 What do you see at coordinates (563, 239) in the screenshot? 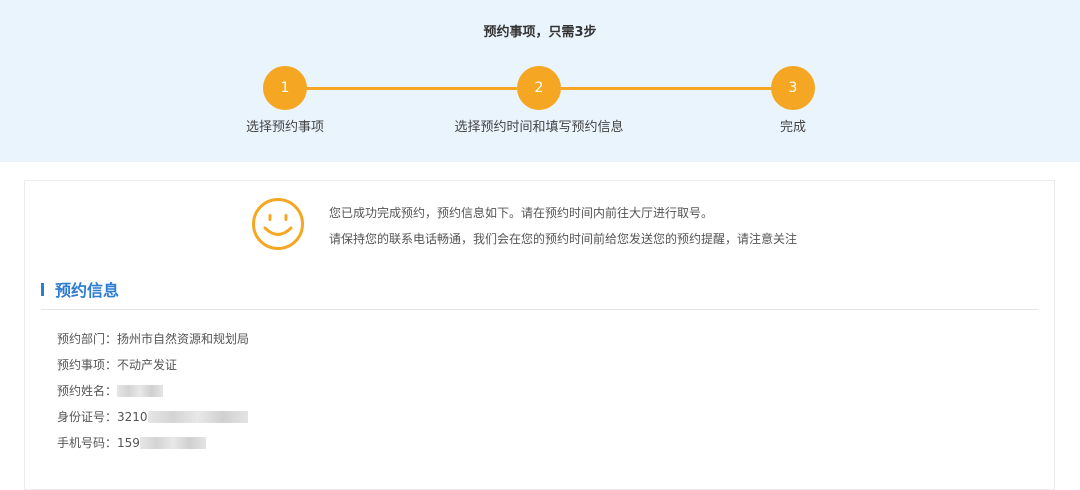
I see `reminder-message: 请保持您的联系电话畅通，我们会在您的预约时间前给您发送您的预约提醒，请注意关注` at bounding box center [563, 239].